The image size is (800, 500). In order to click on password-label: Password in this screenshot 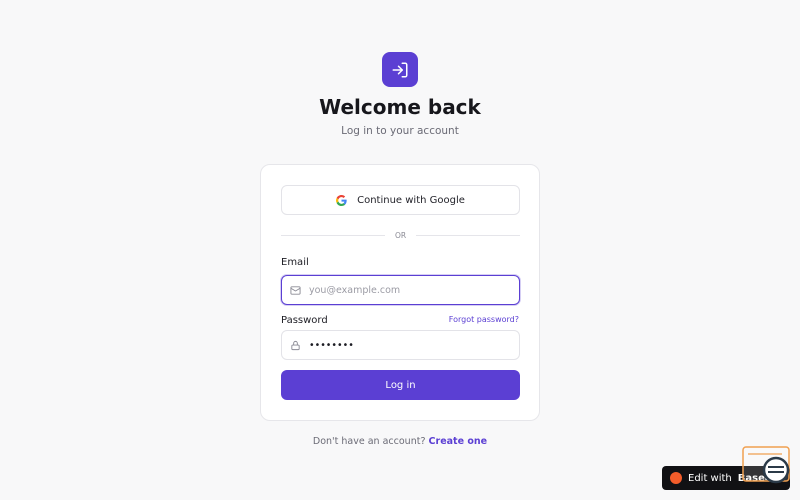, I will do `click(304, 320)`.